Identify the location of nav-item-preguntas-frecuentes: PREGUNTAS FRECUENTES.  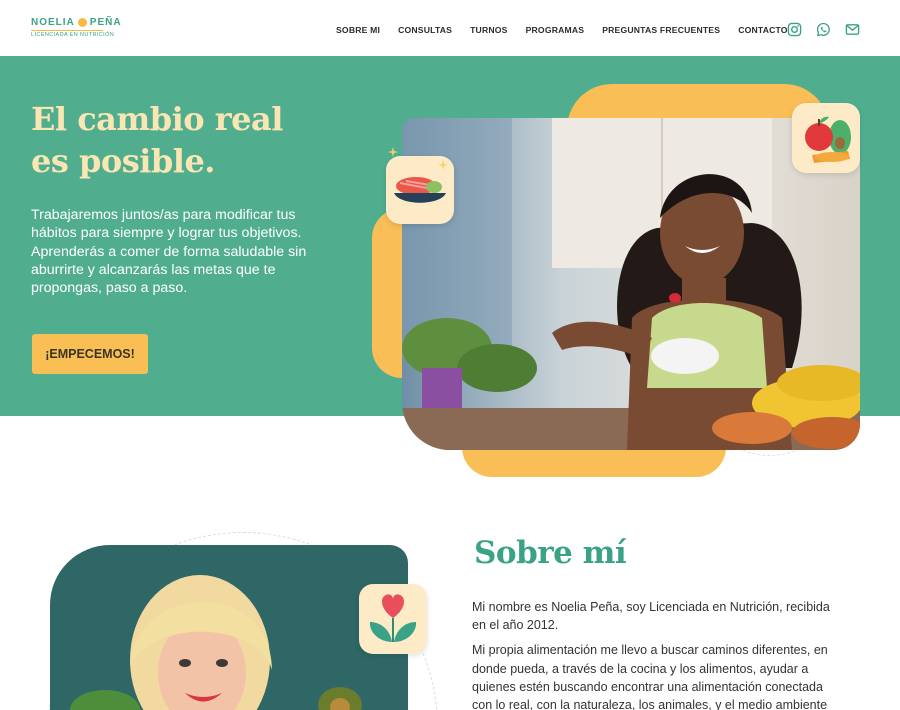
(661, 30).